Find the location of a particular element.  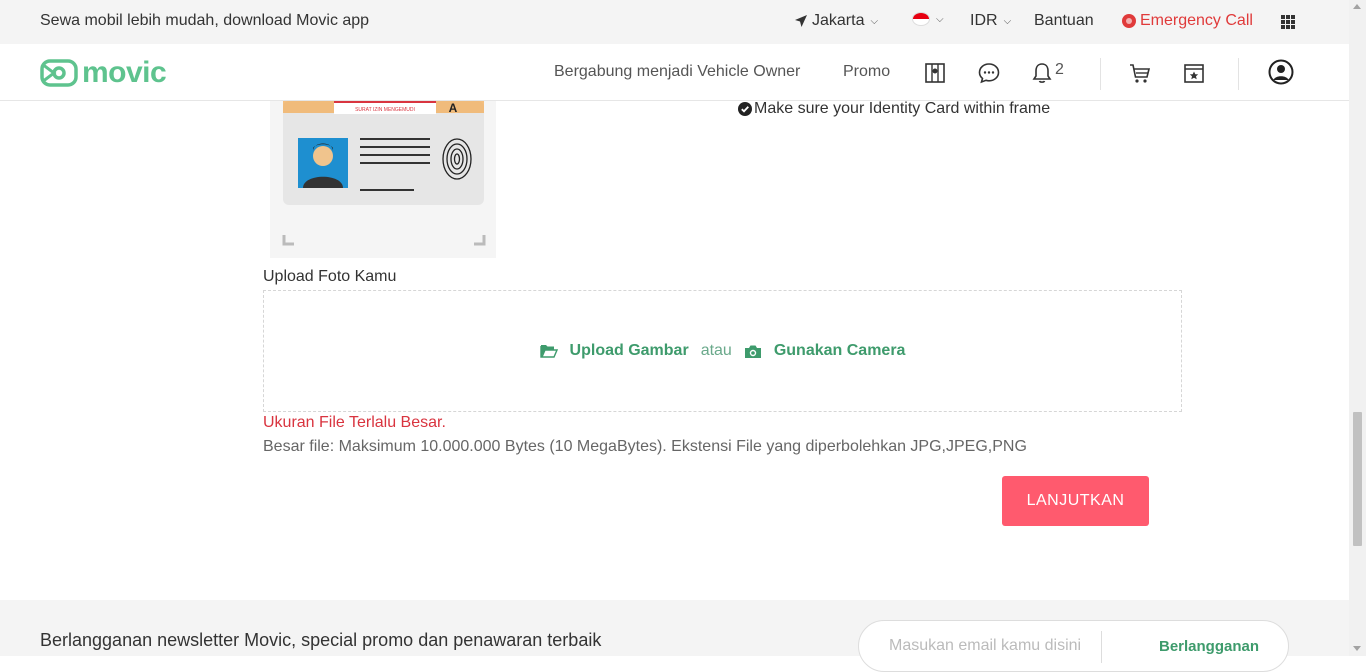

indonesia-flag-icon is located at coordinates (921, 19).